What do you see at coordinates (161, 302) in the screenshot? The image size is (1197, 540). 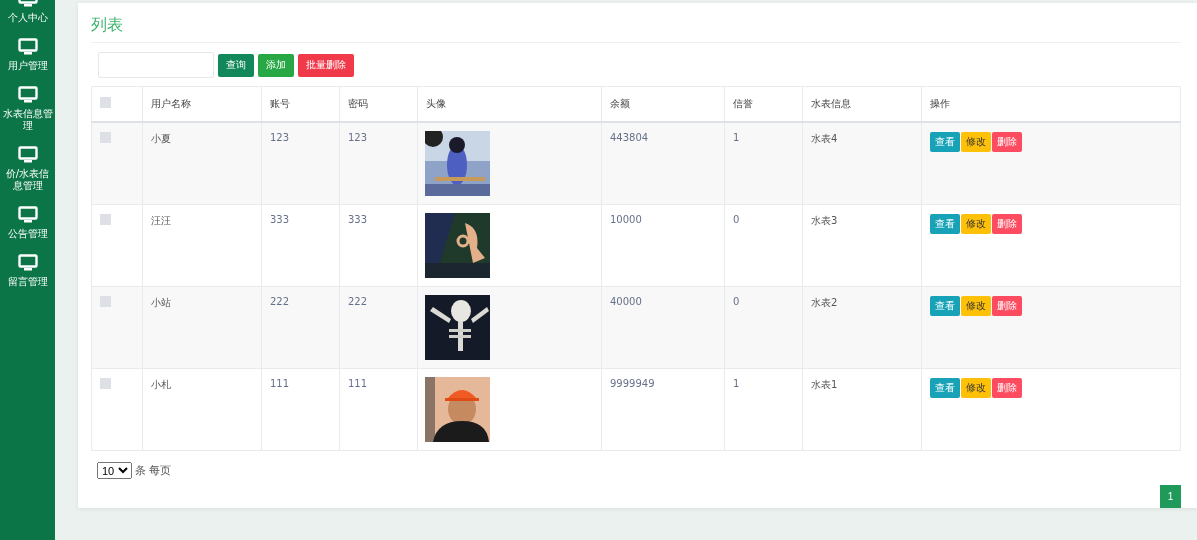 I see `table-cell: 小站` at bounding box center [161, 302].